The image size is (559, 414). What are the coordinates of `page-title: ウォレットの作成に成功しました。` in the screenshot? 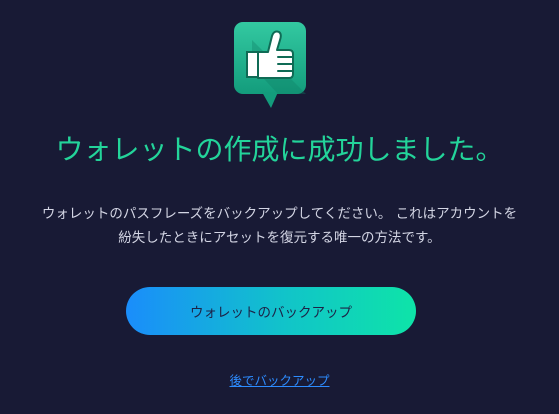 It's located at (279, 149).